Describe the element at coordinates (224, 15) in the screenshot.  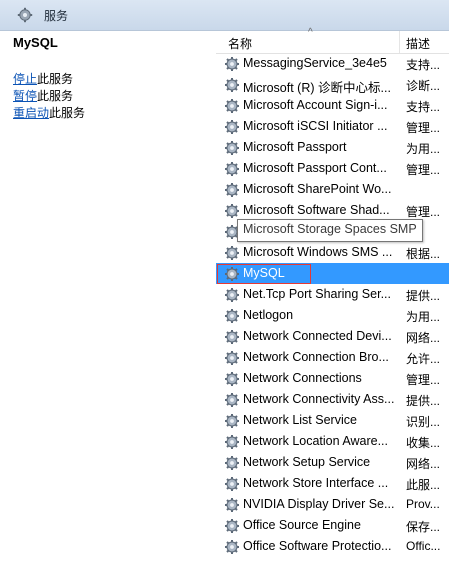
I see `title-bar: 服务` at that location.